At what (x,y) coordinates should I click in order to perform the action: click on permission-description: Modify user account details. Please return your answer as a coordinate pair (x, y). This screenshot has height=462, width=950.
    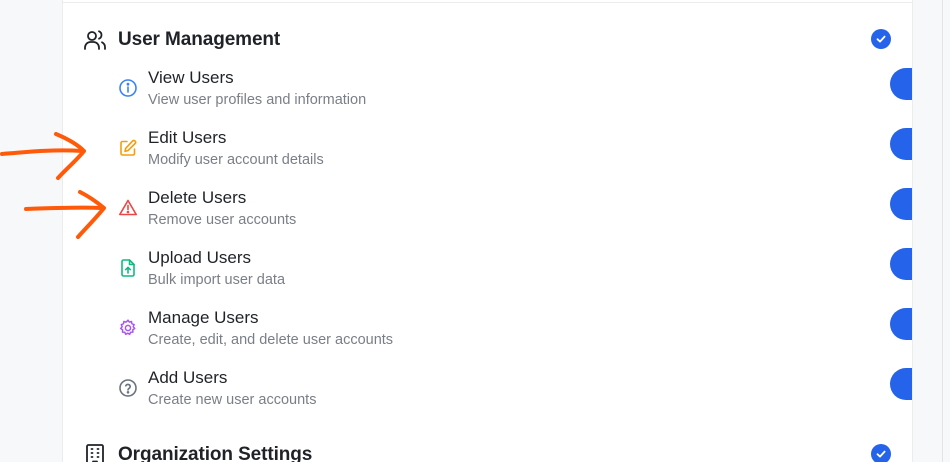
    Looking at the image, I should click on (236, 160).